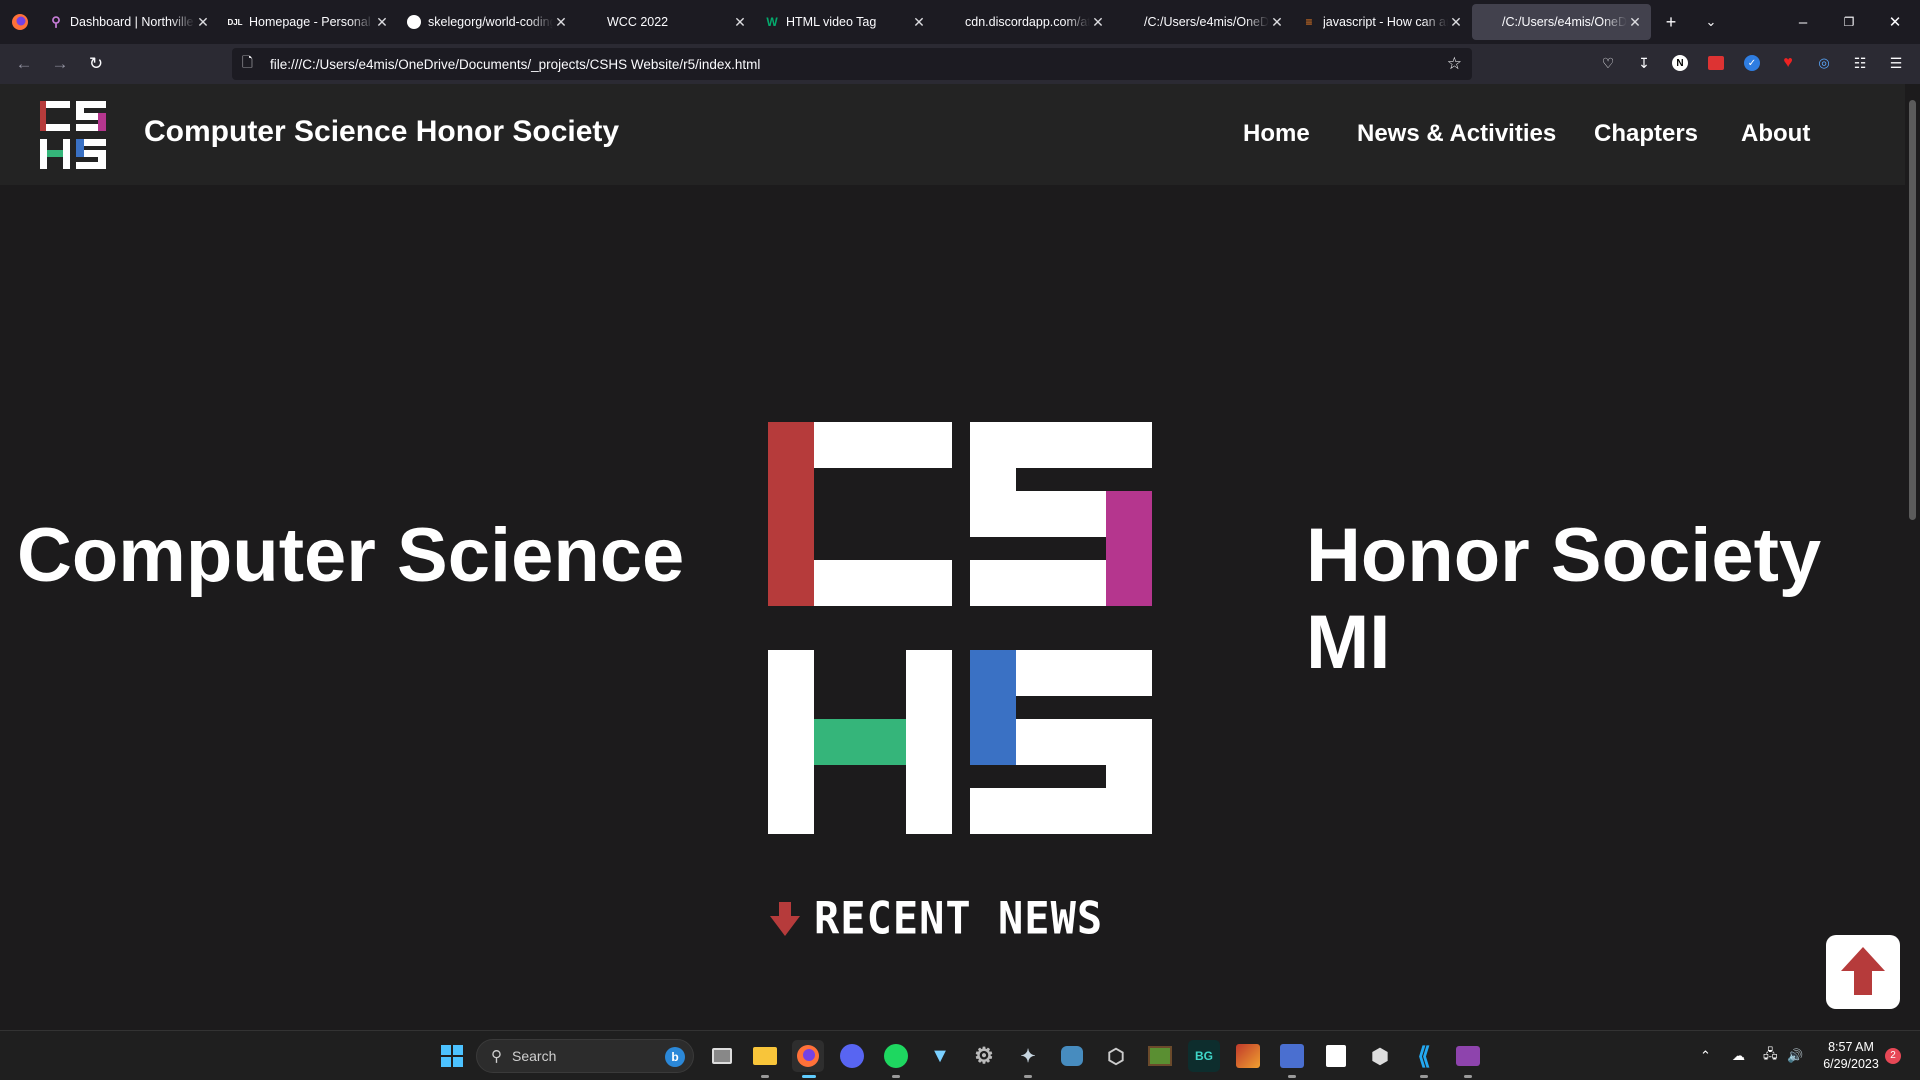  Describe the element at coordinates (73, 135) in the screenshot. I see `cshs-logo` at that location.